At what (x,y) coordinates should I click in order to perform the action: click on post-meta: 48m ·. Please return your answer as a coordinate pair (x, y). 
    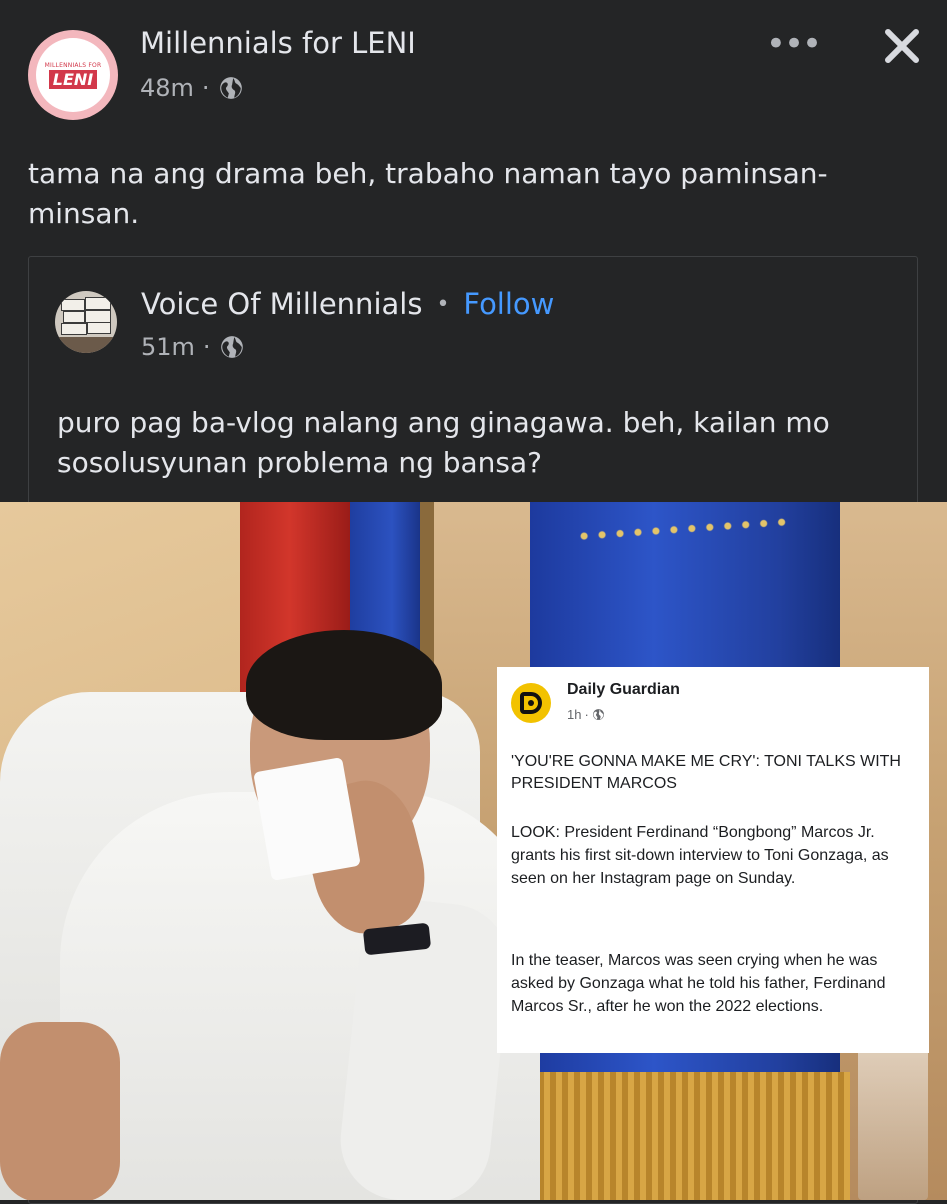
    Looking at the image, I should click on (192, 88).